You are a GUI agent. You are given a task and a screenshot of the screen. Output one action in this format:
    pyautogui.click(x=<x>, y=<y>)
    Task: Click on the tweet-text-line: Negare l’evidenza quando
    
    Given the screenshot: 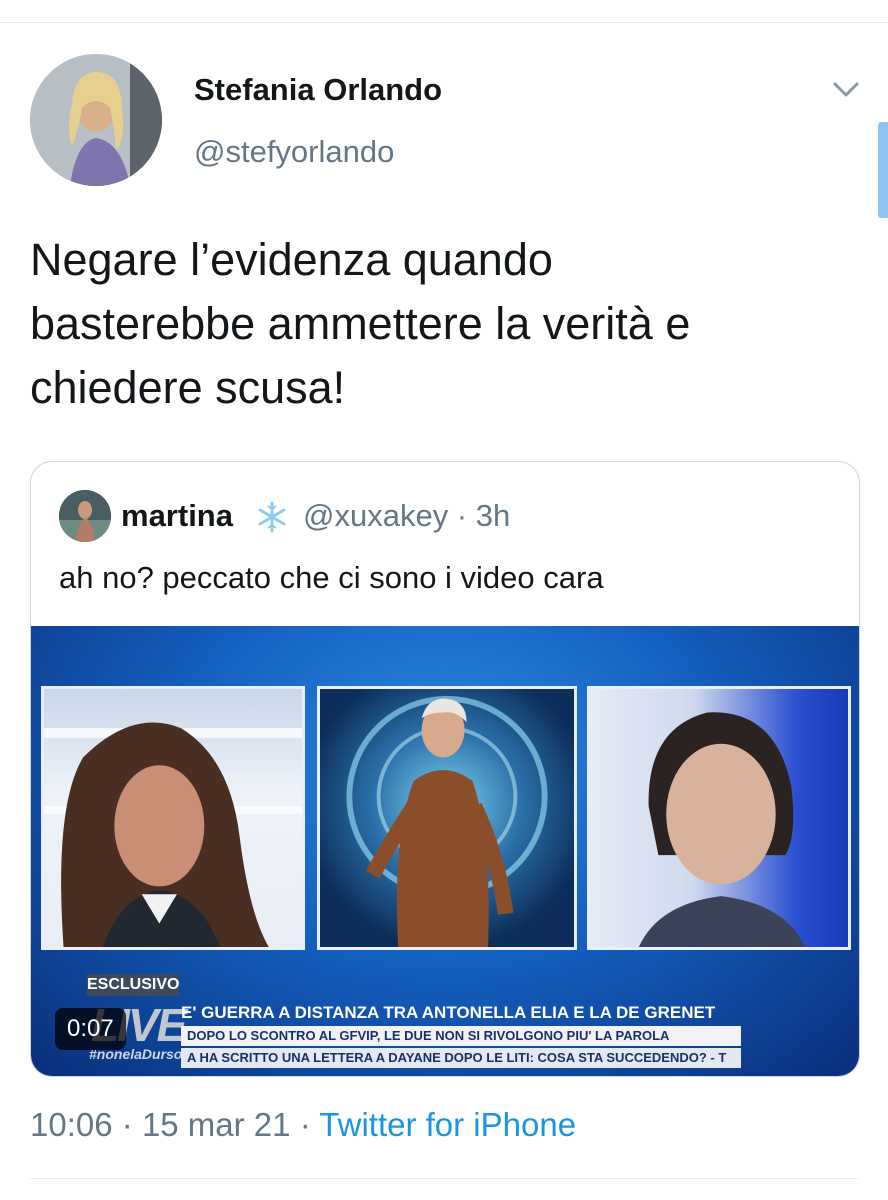 What is the action you would take?
    pyautogui.click(x=291, y=259)
    